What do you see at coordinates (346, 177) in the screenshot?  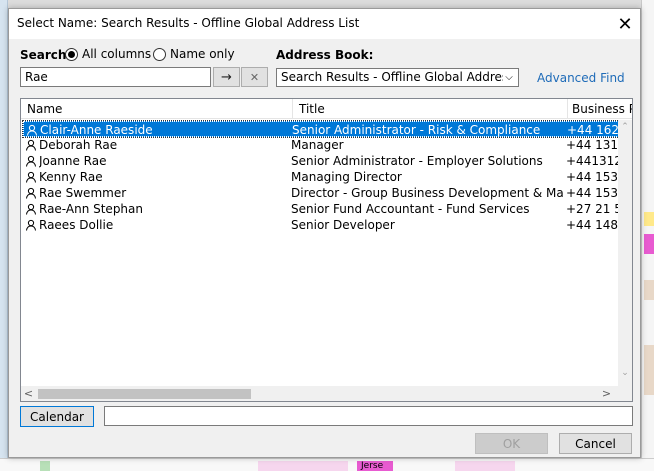 I see `cell-title: Managing Director` at bounding box center [346, 177].